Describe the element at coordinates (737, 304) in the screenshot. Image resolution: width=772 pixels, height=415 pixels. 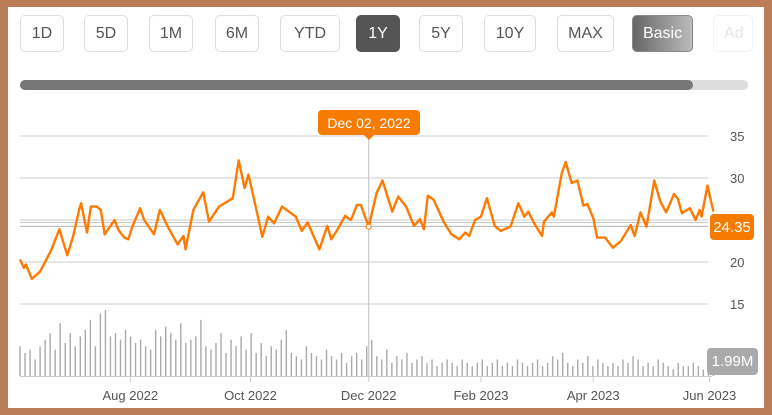
I see `y-tick-label: 15` at that location.